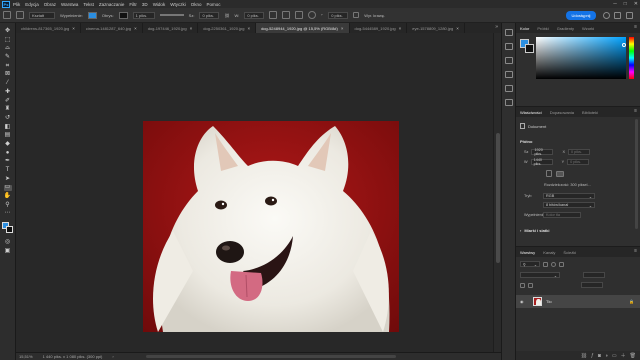  What do you see at coordinates (562, 215) in the screenshot?
I see `background-fill-select: Kolor tła` at bounding box center [562, 215].